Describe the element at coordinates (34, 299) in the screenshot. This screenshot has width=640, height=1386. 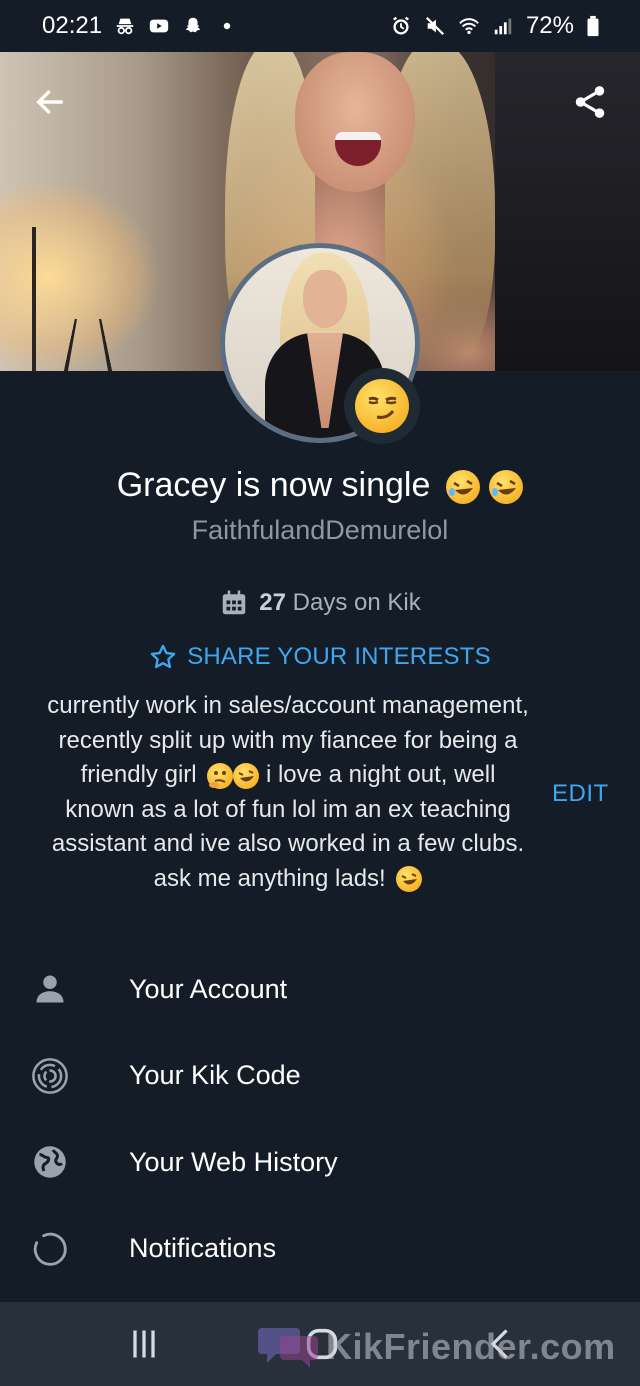
I see `lamp-stand` at that location.